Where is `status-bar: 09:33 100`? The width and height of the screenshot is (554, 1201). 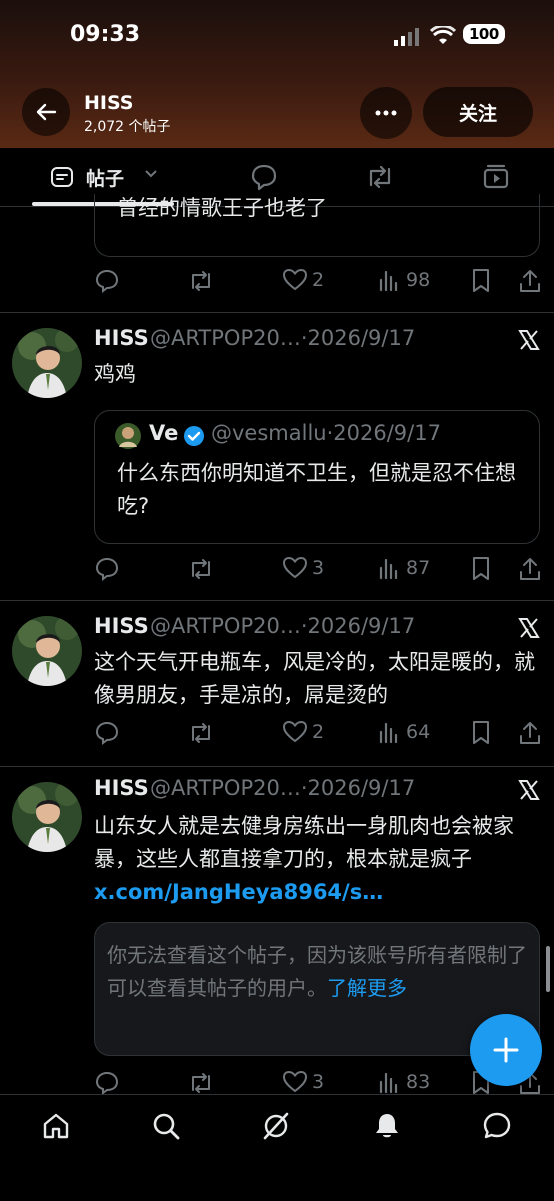 status-bar: 09:33 100 is located at coordinates (277, 37).